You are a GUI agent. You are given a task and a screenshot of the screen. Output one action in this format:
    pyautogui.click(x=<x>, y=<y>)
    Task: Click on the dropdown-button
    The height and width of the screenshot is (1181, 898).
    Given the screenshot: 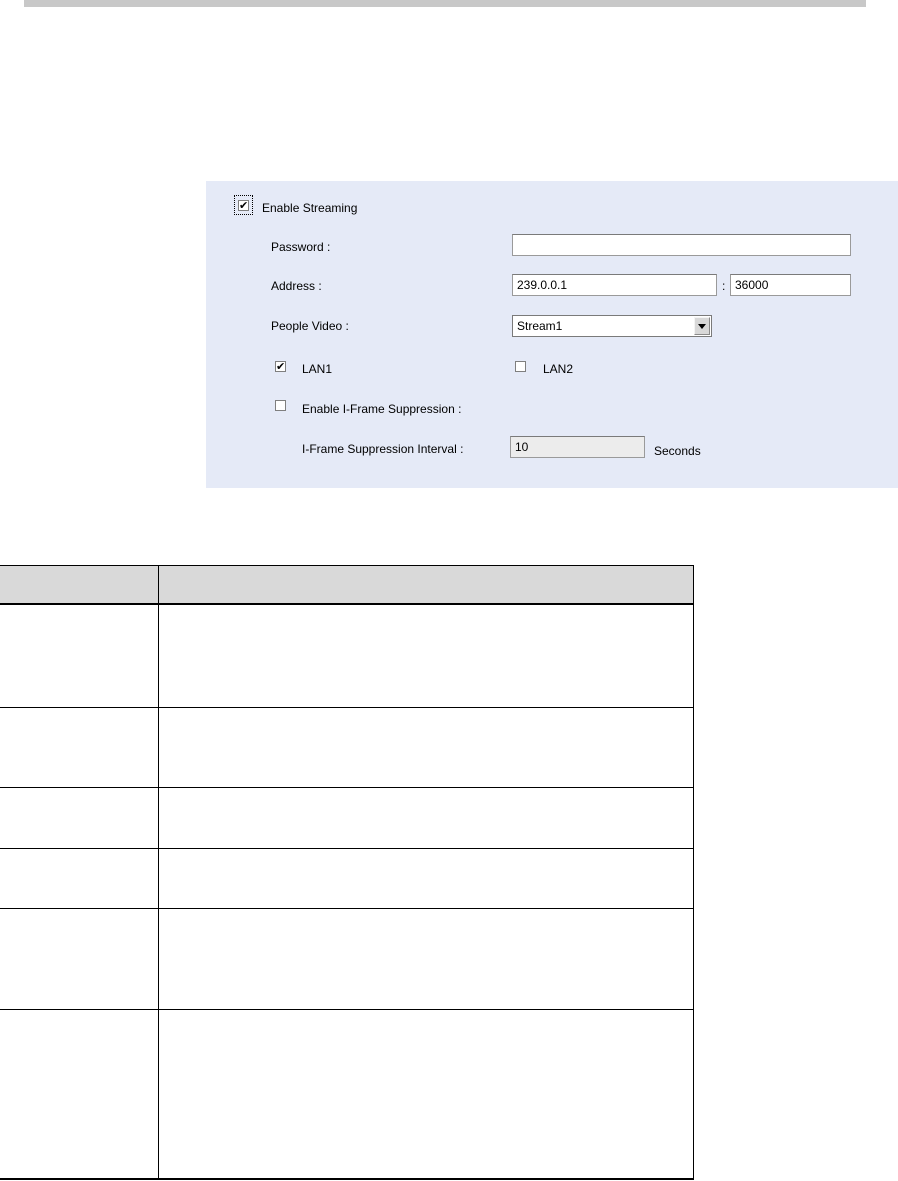 What is the action you would take?
    pyautogui.click(x=702, y=326)
    